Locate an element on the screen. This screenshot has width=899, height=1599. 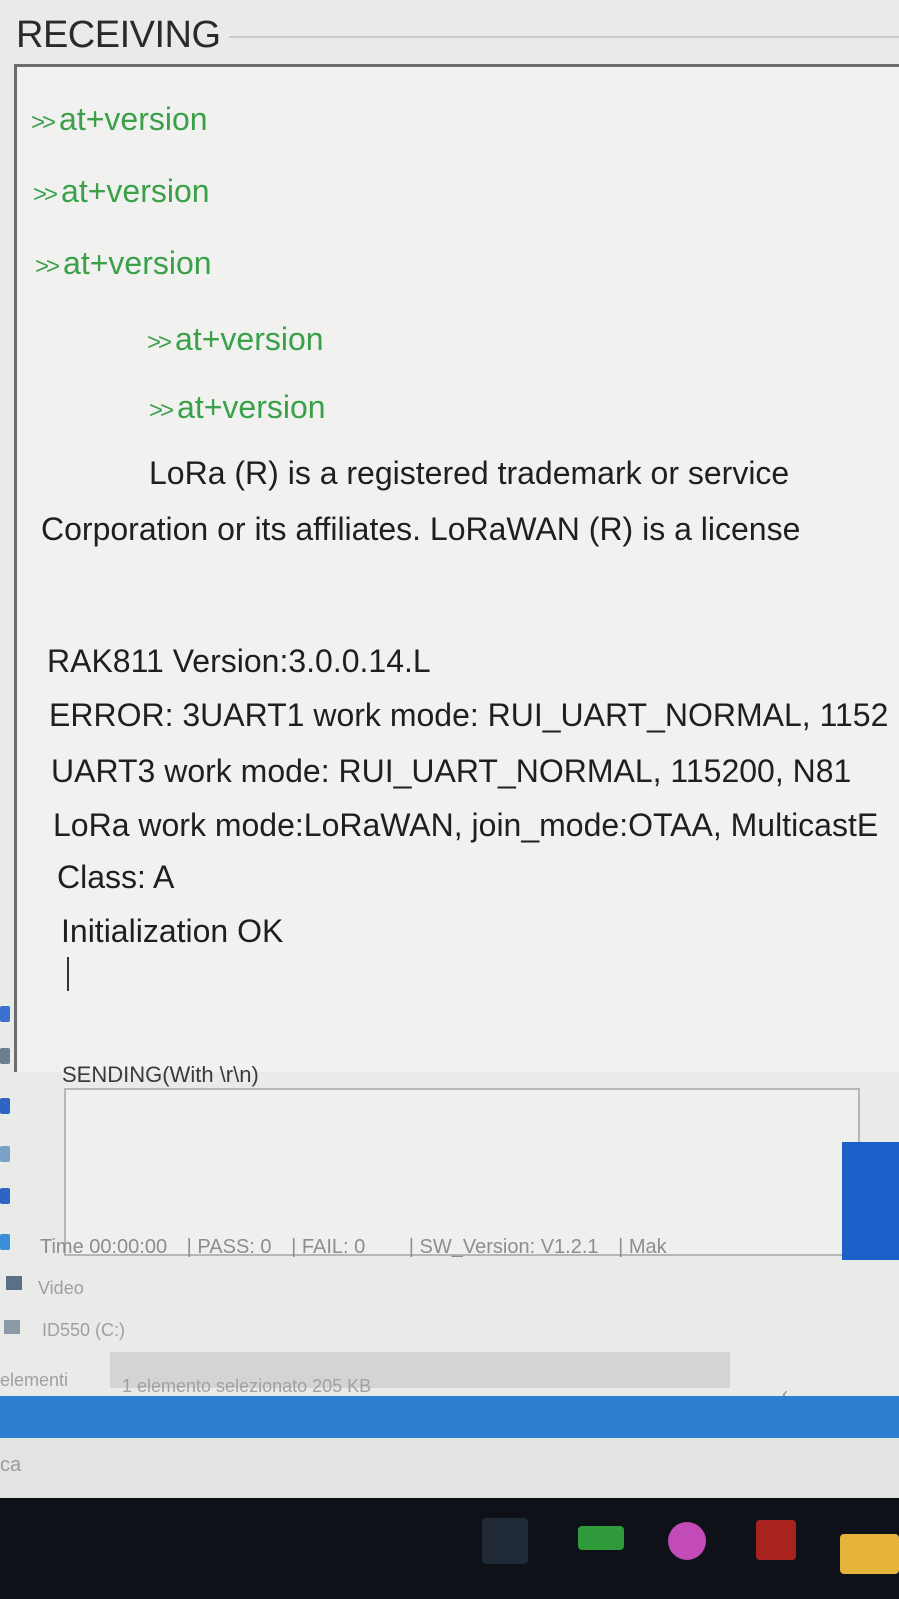
explorer-video: Video is located at coordinates (61, 1288).